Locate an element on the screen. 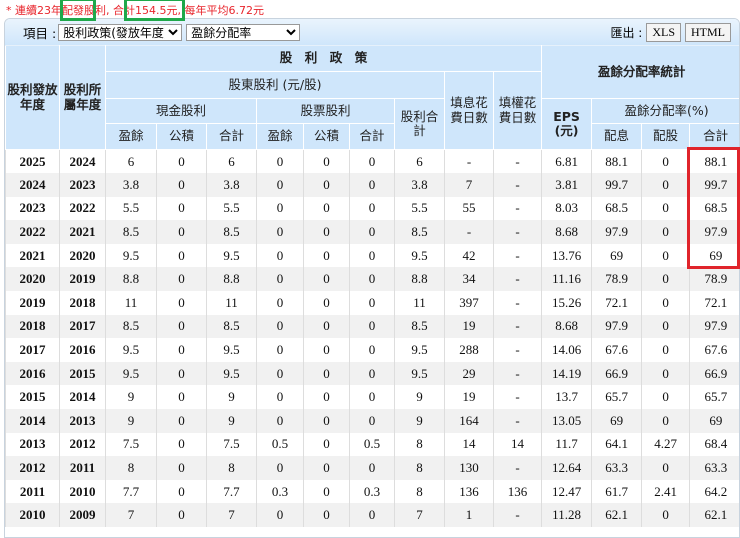  table-cell: 78.9 is located at coordinates (617, 279).